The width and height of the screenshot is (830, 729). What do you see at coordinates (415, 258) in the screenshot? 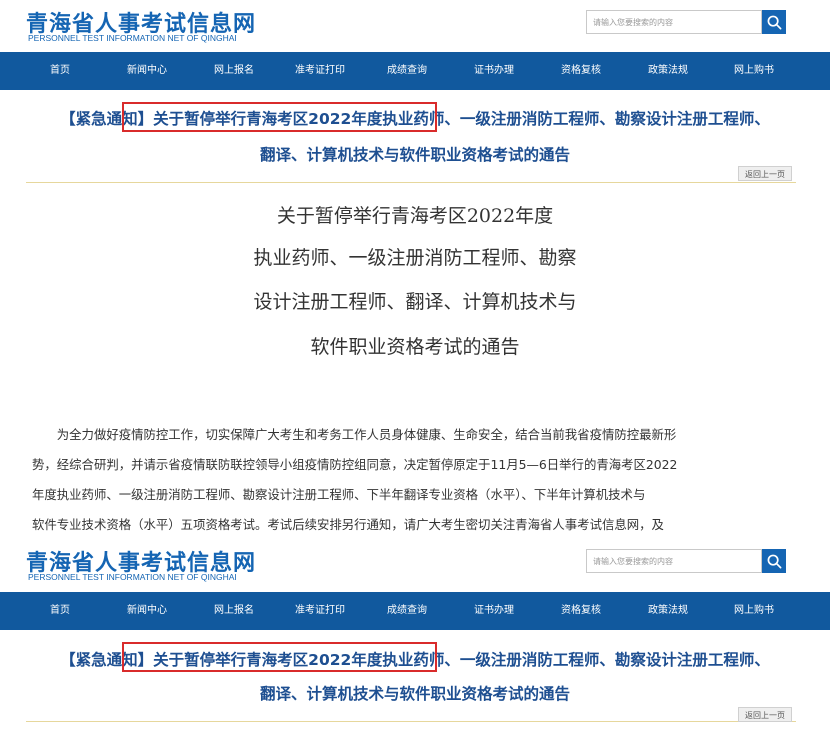
I see `doc-title-line: 执业药师、一级注册消防工程师、勘察` at bounding box center [415, 258].